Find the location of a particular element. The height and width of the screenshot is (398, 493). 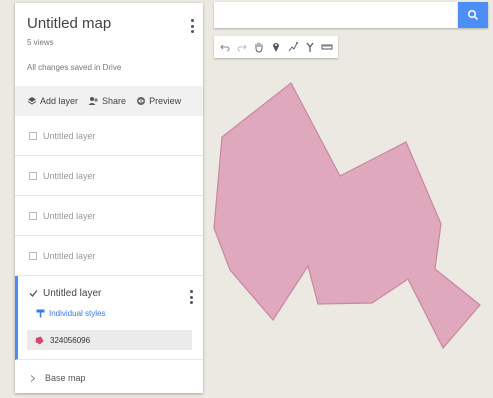

share-label: Share is located at coordinates (114, 101).